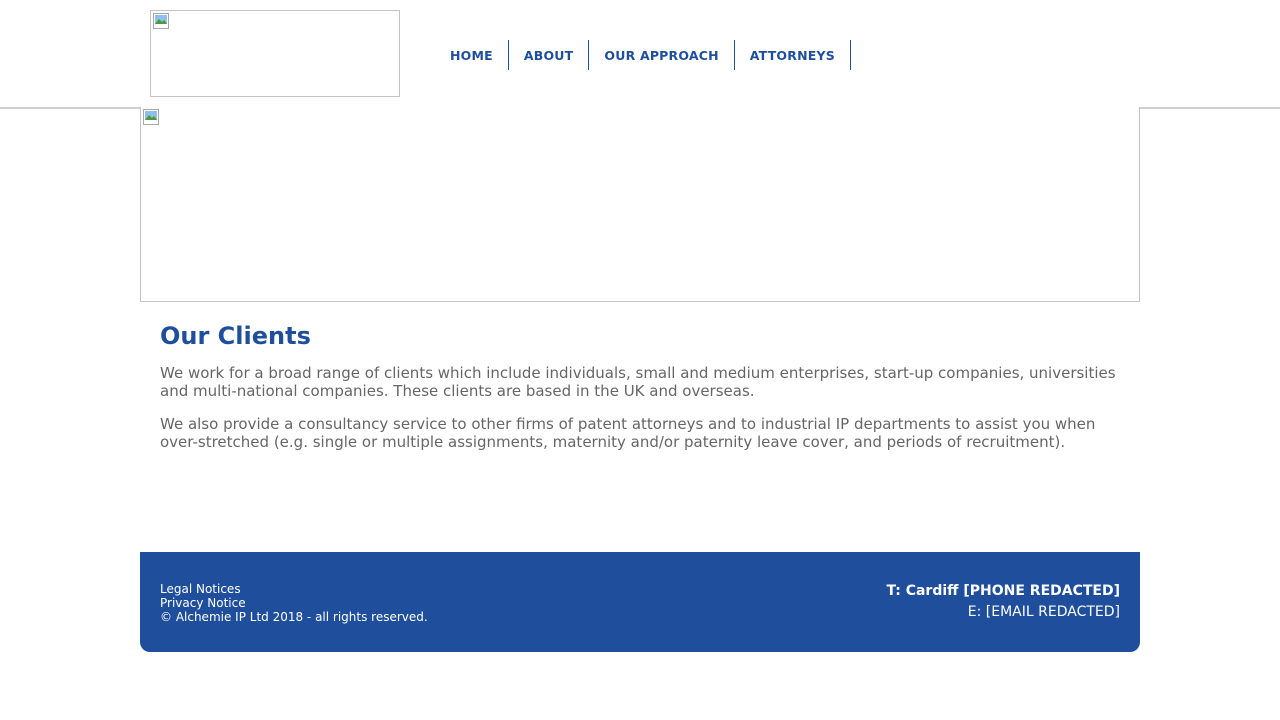 The image size is (1280, 720). I want to click on nav-item-attorneys: ATTORNEYS, so click(793, 55).